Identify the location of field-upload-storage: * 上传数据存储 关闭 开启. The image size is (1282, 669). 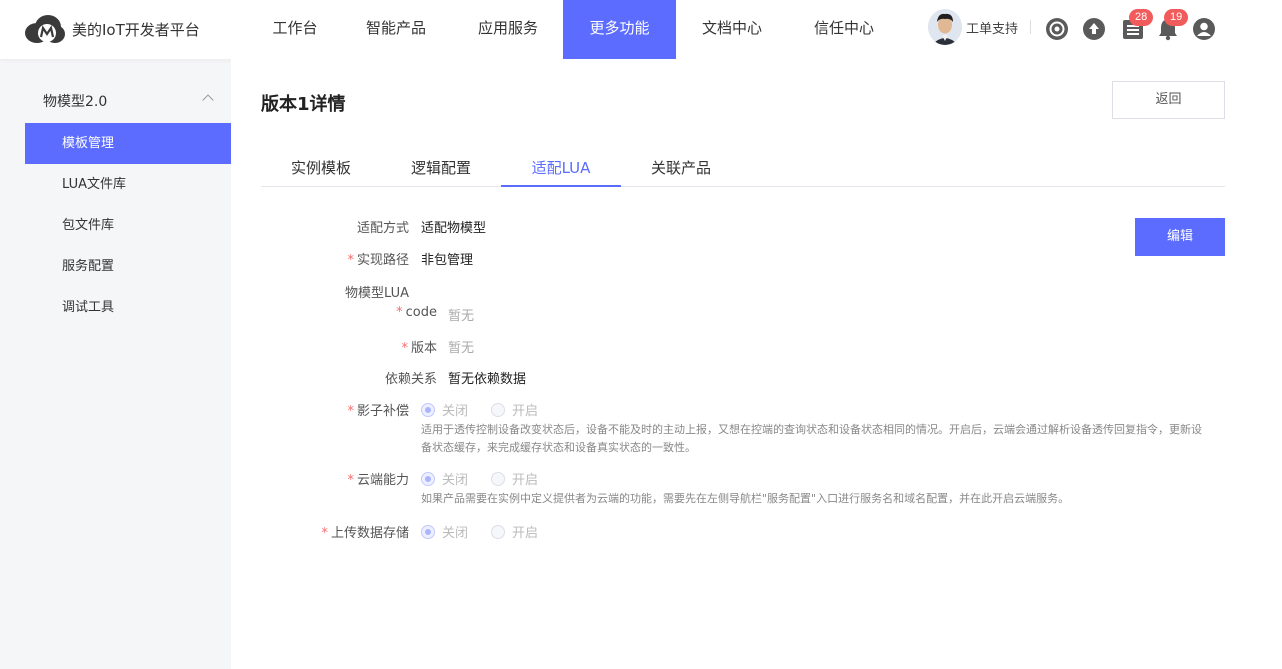
(681, 532).